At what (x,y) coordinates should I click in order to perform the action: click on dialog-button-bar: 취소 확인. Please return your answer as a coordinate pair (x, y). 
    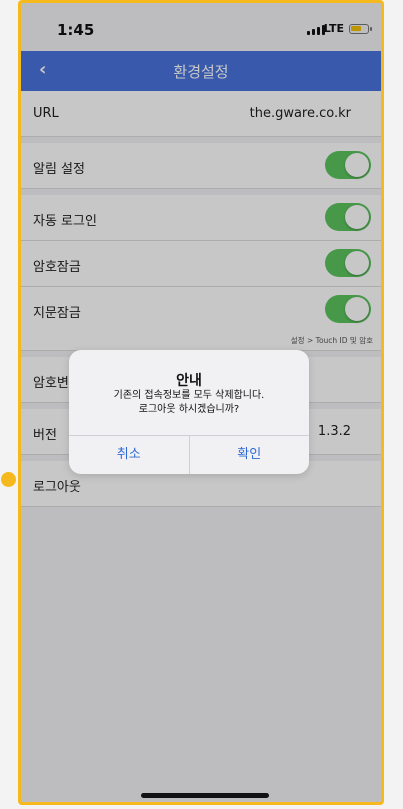
    Looking at the image, I should click on (189, 454).